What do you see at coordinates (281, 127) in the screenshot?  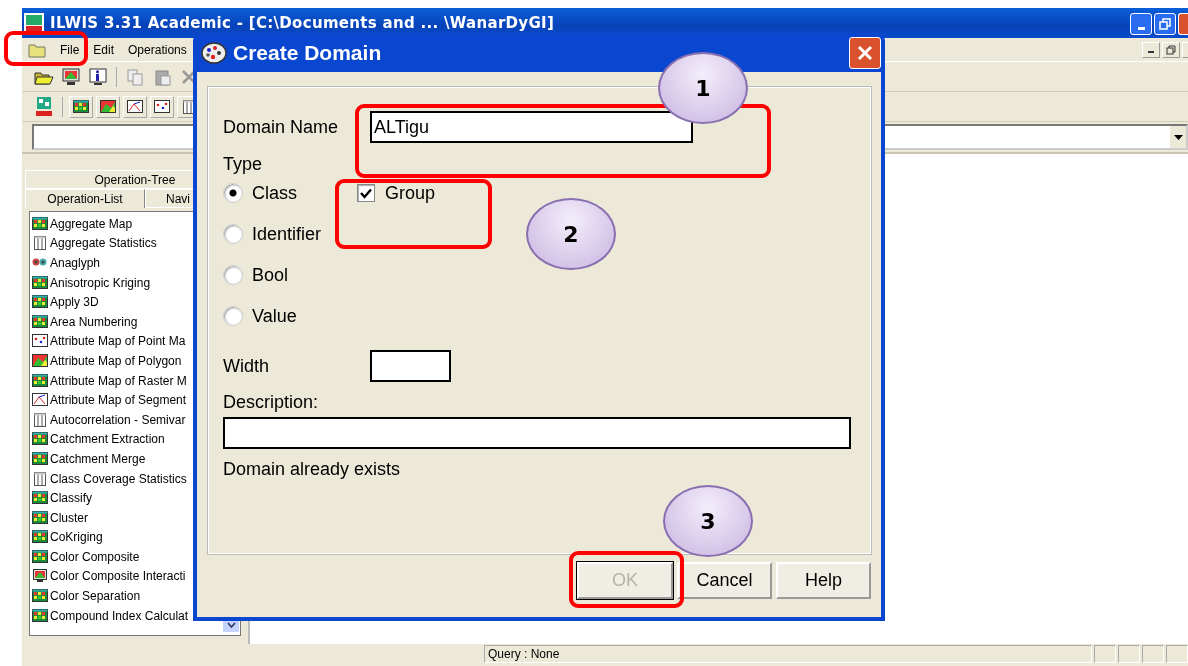 I see `field-label: Domain Name` at bounding box center [281, 127].